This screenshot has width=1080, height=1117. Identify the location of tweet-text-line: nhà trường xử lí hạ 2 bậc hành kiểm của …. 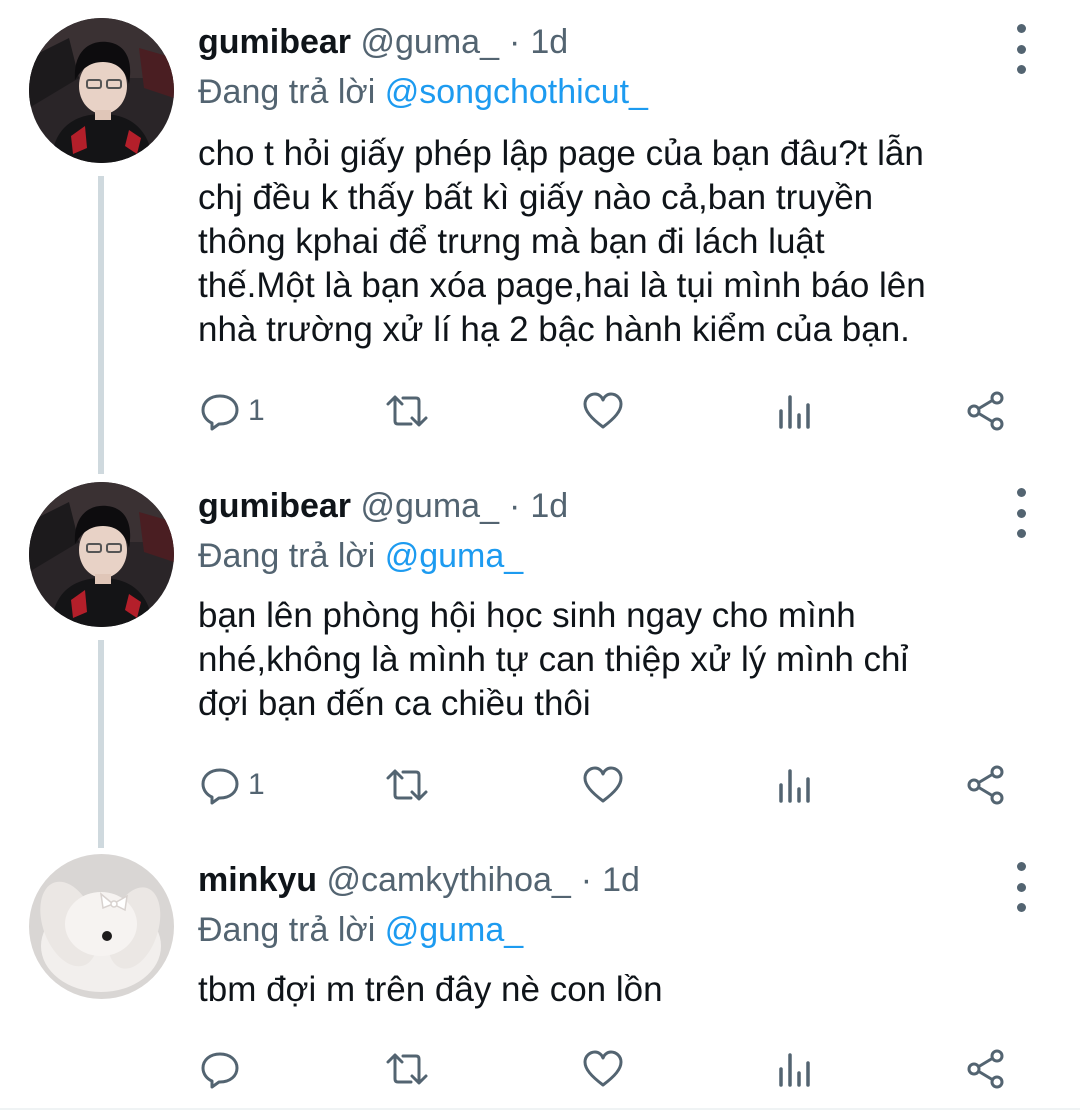
(554, 329).